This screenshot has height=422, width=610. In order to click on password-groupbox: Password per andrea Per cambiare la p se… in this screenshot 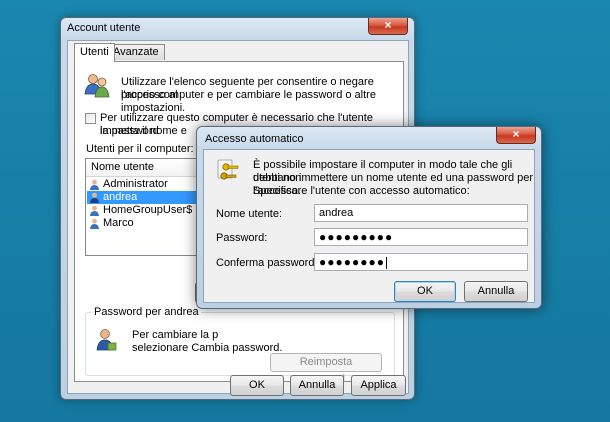, I will do `click(240, 345)`.